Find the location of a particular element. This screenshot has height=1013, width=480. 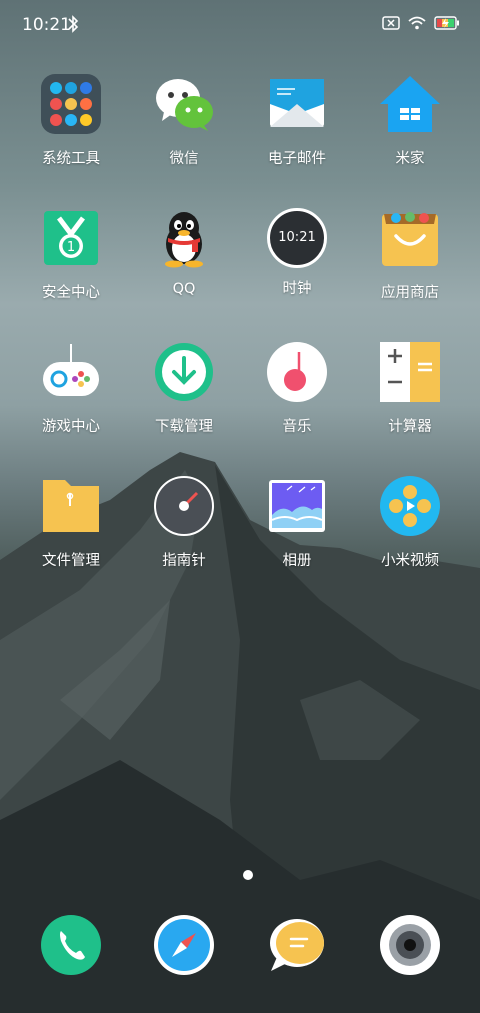

gallery-photo-icon is located at coordinates (297, 506).